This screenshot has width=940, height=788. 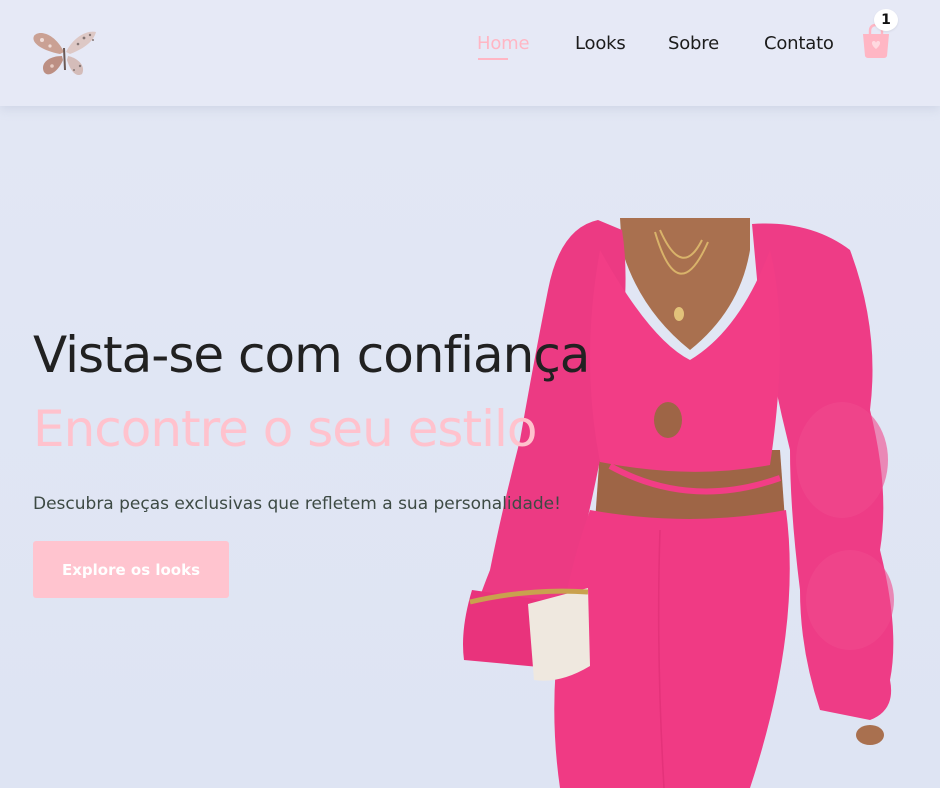 I want to click on hero-subtitle: Encontre o seu estilo, so click(x=285, y=429).